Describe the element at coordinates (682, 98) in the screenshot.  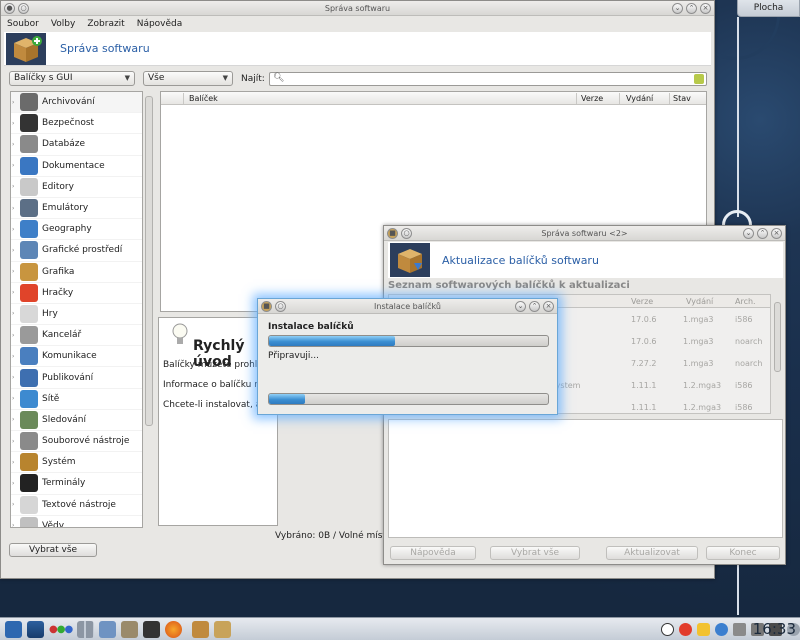
I see `column-status: Stav` at that location.